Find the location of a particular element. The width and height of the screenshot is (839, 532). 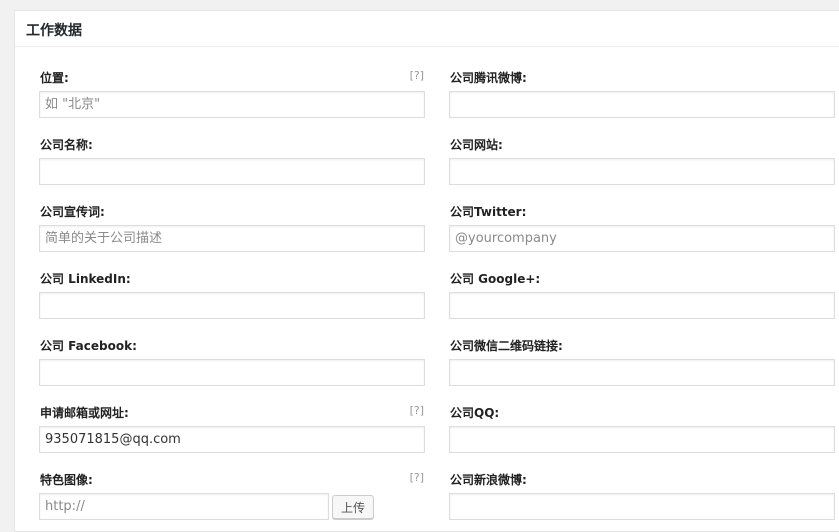

company-linkedin-label: 公司 LinkedIn: is located at coordinates (85, 279).